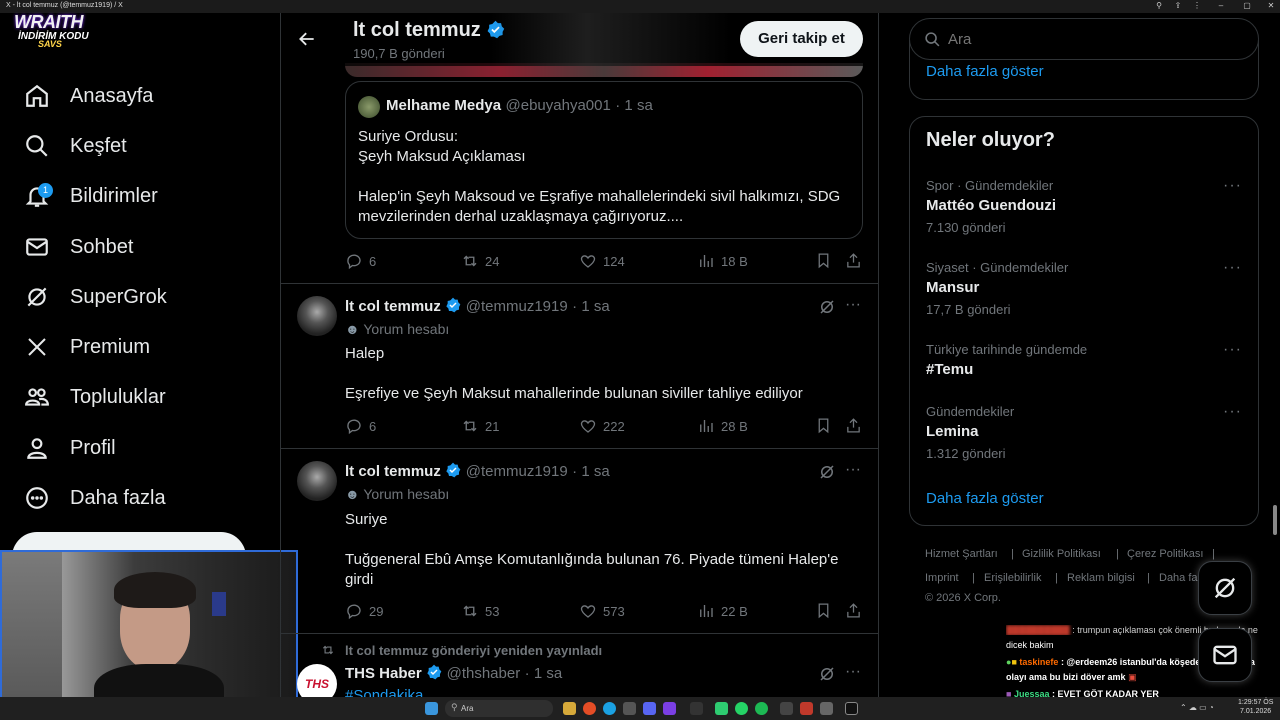  I want to click on sidebar-item-messages: Sohbet, so click(77, 247).